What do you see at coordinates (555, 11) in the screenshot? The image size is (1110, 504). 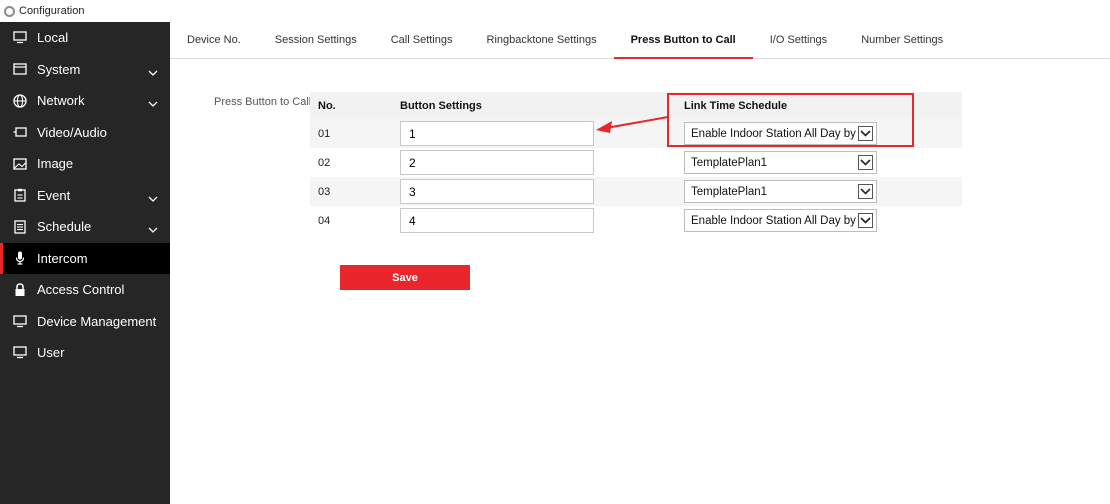 I see `window-titlebar: Configuration` at bounding box center [555, 11].